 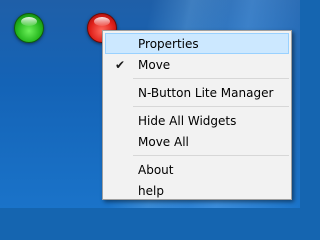 I want to click on menu-item-label: help, so click(x=151, y=191).